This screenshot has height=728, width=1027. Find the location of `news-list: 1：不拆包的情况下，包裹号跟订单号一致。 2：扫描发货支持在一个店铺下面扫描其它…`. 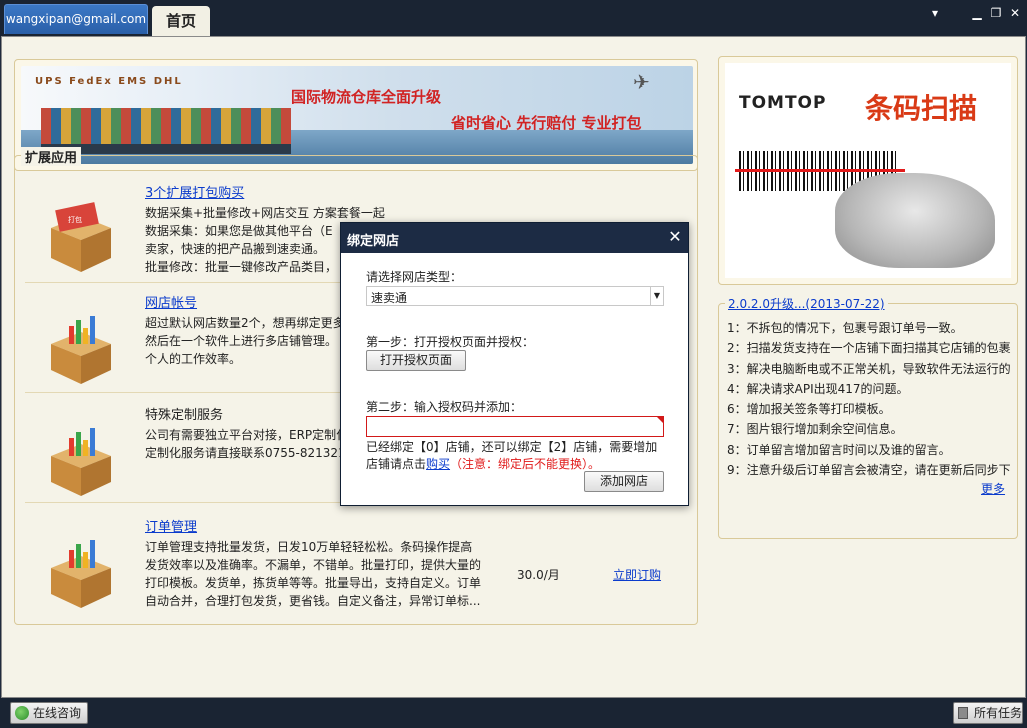

news-list: 1：不拆包的情况下，包裹号跟订单号一致。 2：扫描发货支持在一个店铺下面扫描其它… is located at coordinates (870, 399).